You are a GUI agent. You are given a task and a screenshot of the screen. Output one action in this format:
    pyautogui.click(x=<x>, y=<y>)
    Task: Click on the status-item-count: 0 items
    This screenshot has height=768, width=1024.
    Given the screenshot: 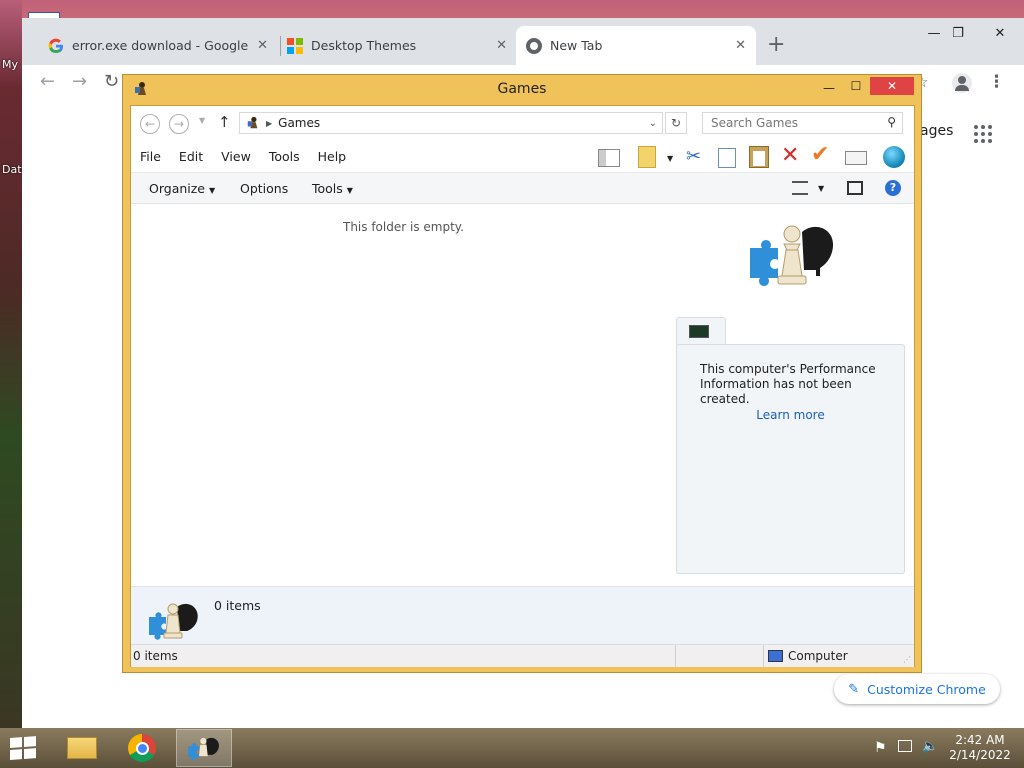 What is the action you would take?
    pyautogui.click(x=155, y=656)
    